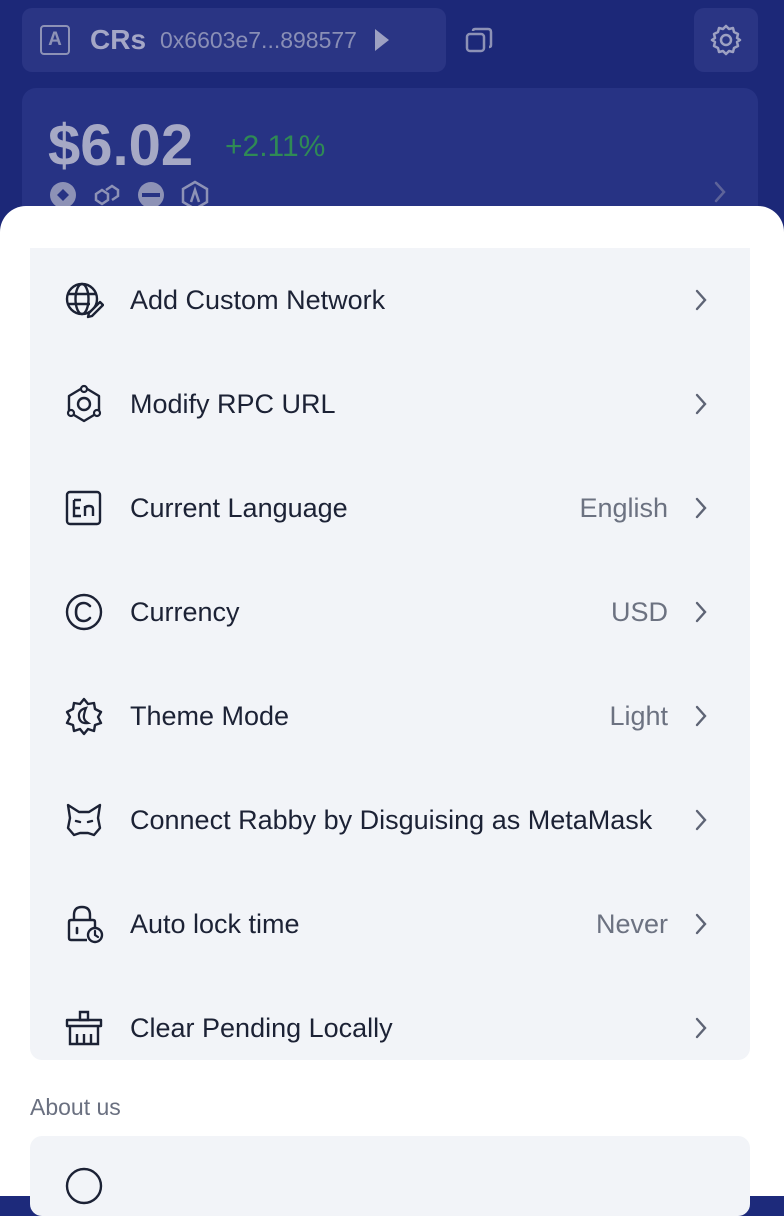 The image size is (784, 1216). What do you see at coordinates (638, 715) in the screenshot?
I see `setting-value: Light` at bounding box center [638, 715].